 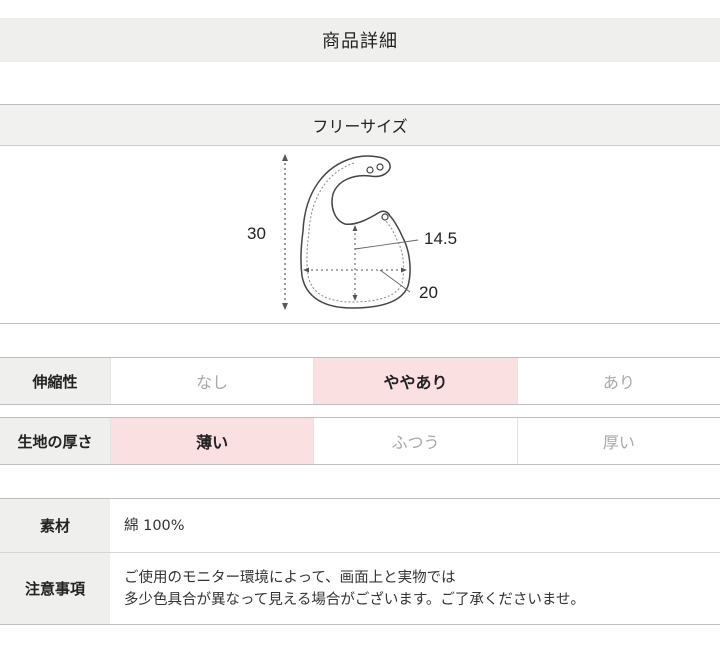 I want to click on stretch-label: 伸縮性, so click(x=55, y=381).